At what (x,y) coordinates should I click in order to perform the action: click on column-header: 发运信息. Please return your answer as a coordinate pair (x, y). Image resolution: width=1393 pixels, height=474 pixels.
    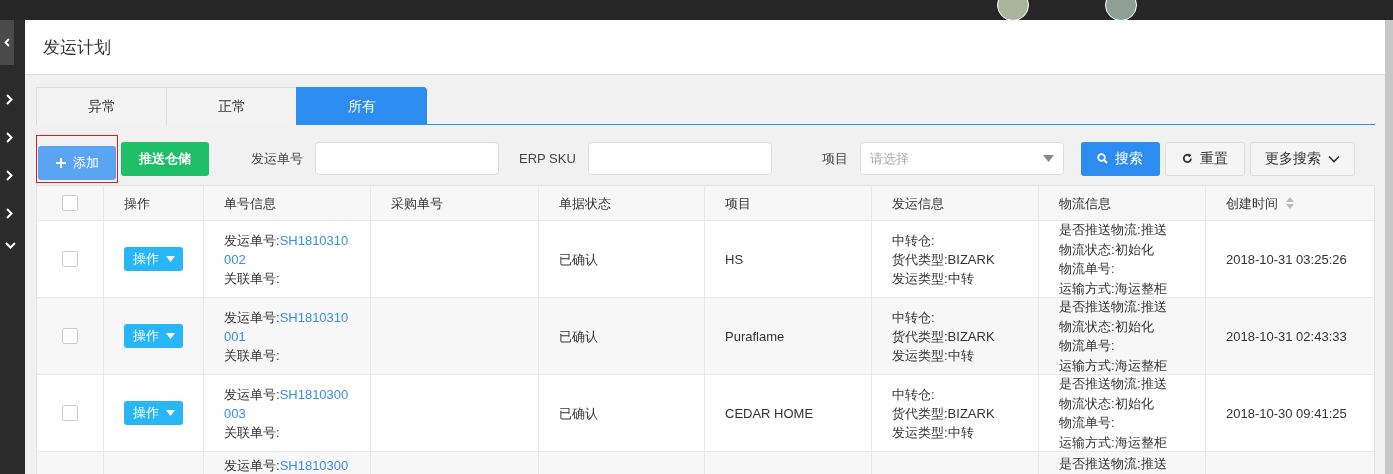
    Looking at the image, I should click on (918, 203).